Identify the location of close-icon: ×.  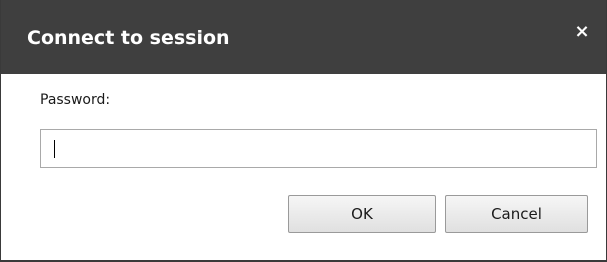
(582, 32).